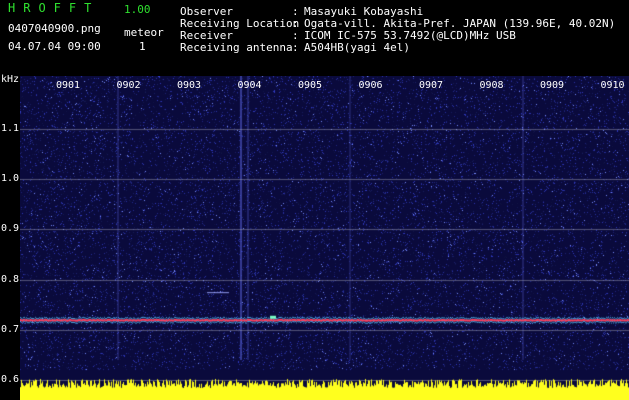 This screenshot has width=629, height=400. I want to click on file-name: 0407040900.png, so click(54, 28).